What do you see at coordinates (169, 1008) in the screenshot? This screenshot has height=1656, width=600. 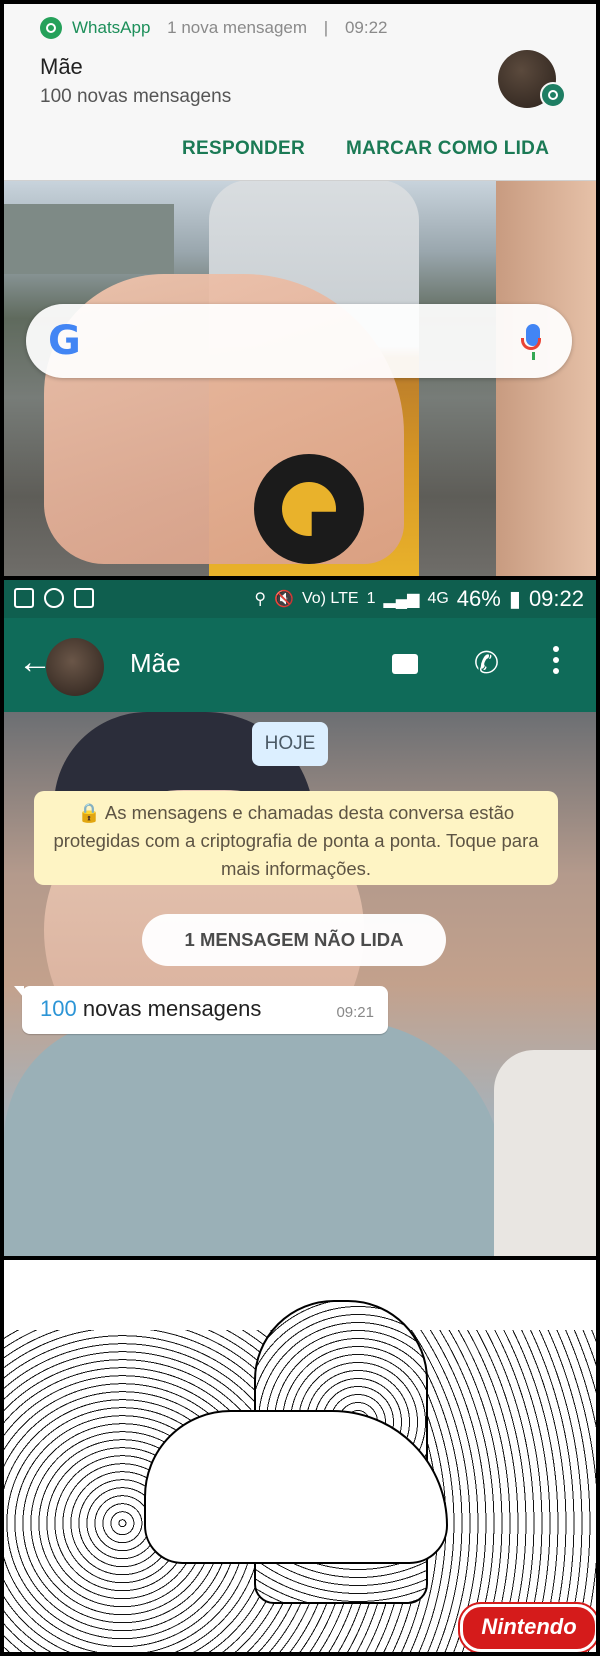 I see `message-body: novas mensagens` at bounding box center [169, 1008].